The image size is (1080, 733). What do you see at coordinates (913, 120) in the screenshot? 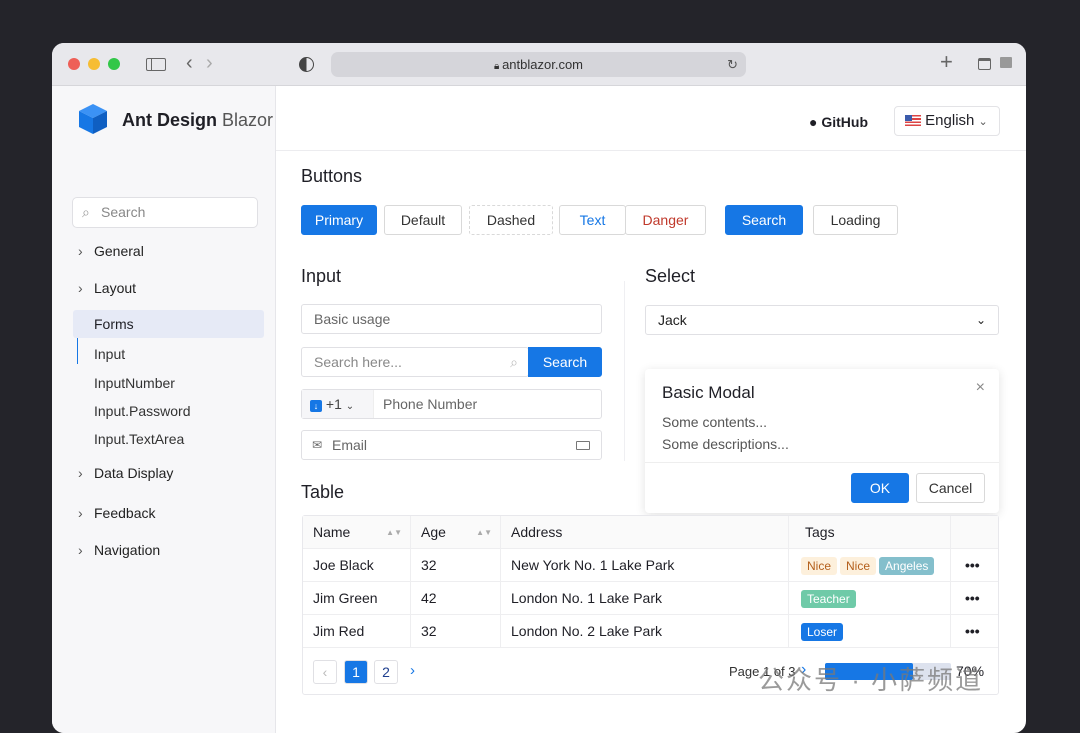
I see `us-flag-icon` at bounding box center [913, 120].